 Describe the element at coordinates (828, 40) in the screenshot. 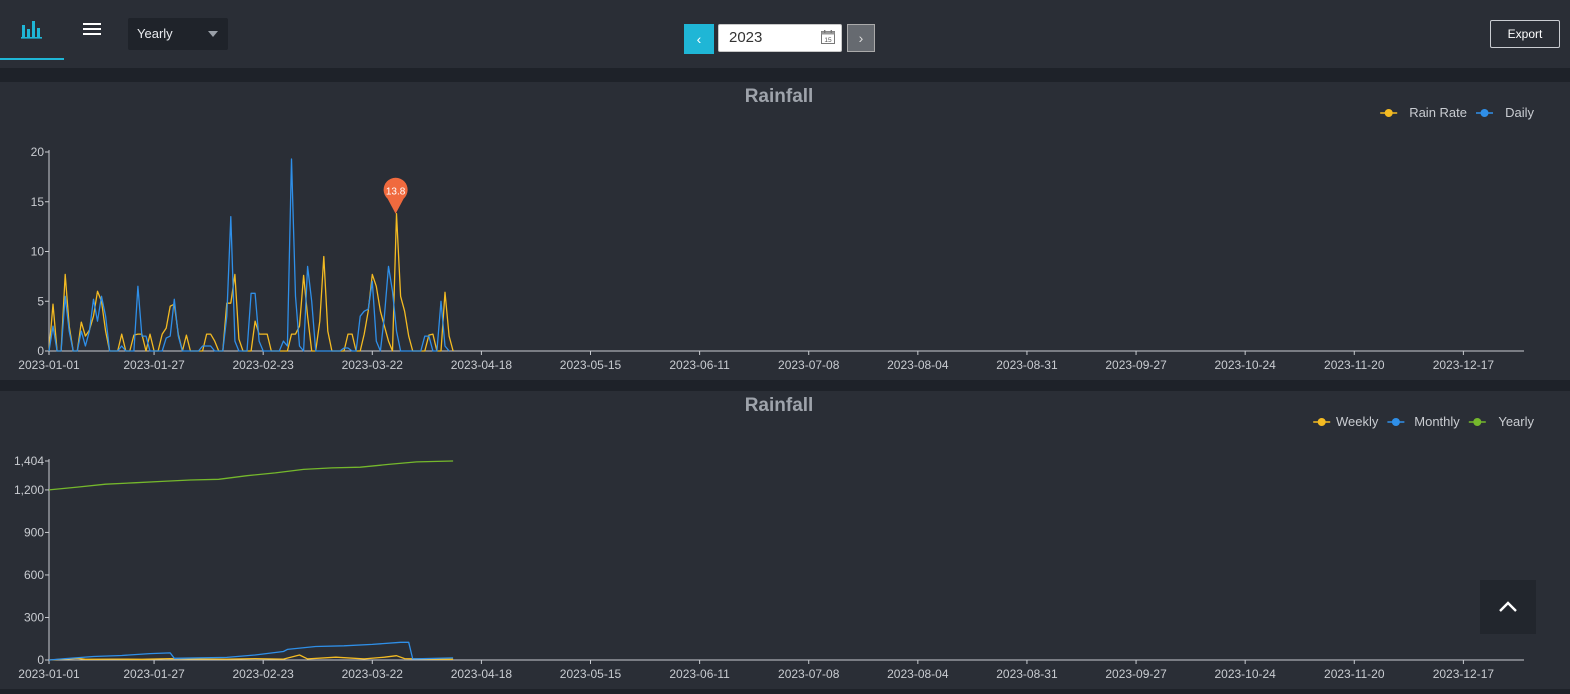

I see `calendar-icon-day: 15` at that location.